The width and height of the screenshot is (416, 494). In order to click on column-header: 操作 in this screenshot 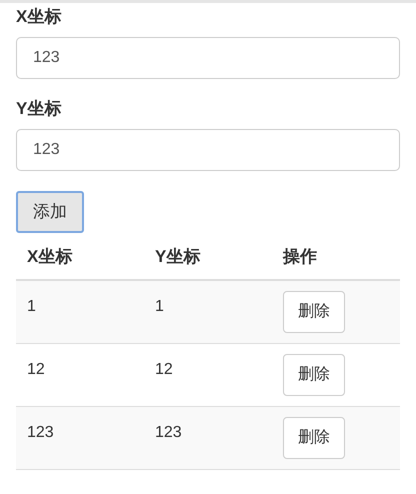, I will do `click(300, 256)`.